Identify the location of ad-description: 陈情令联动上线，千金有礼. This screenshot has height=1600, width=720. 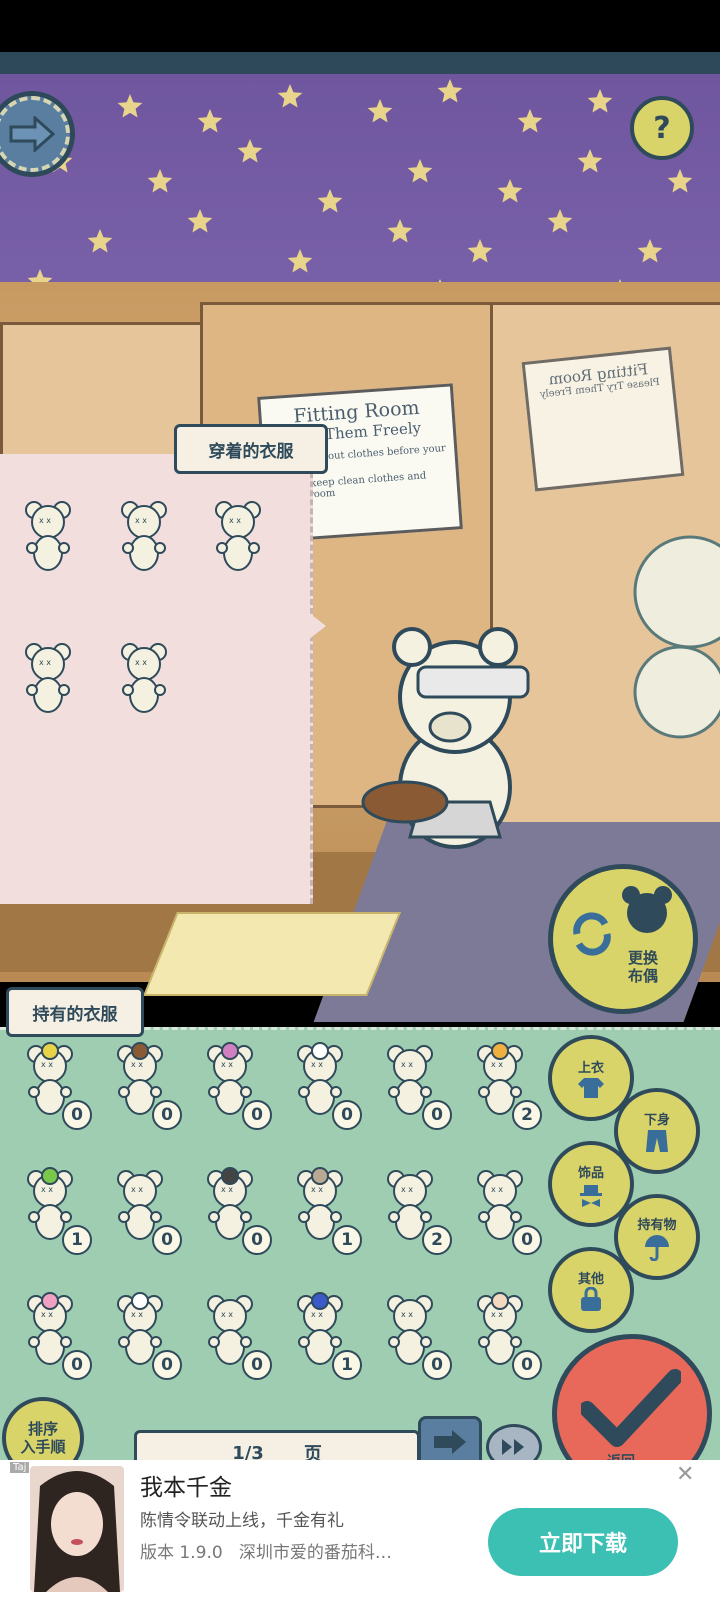
(242, 1521).